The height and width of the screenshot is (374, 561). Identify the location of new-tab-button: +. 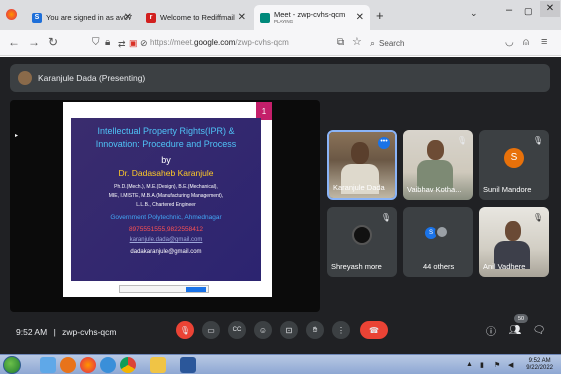
(380, 15).